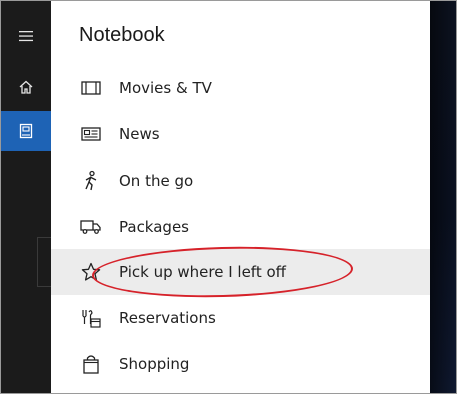  I want to click on desktop-background-strip, so click(443, 197).